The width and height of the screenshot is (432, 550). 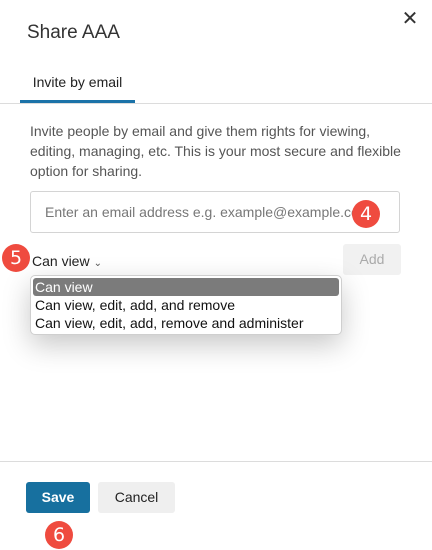 I want to click on step-marker-5: 5, so click(x=16, y=258).